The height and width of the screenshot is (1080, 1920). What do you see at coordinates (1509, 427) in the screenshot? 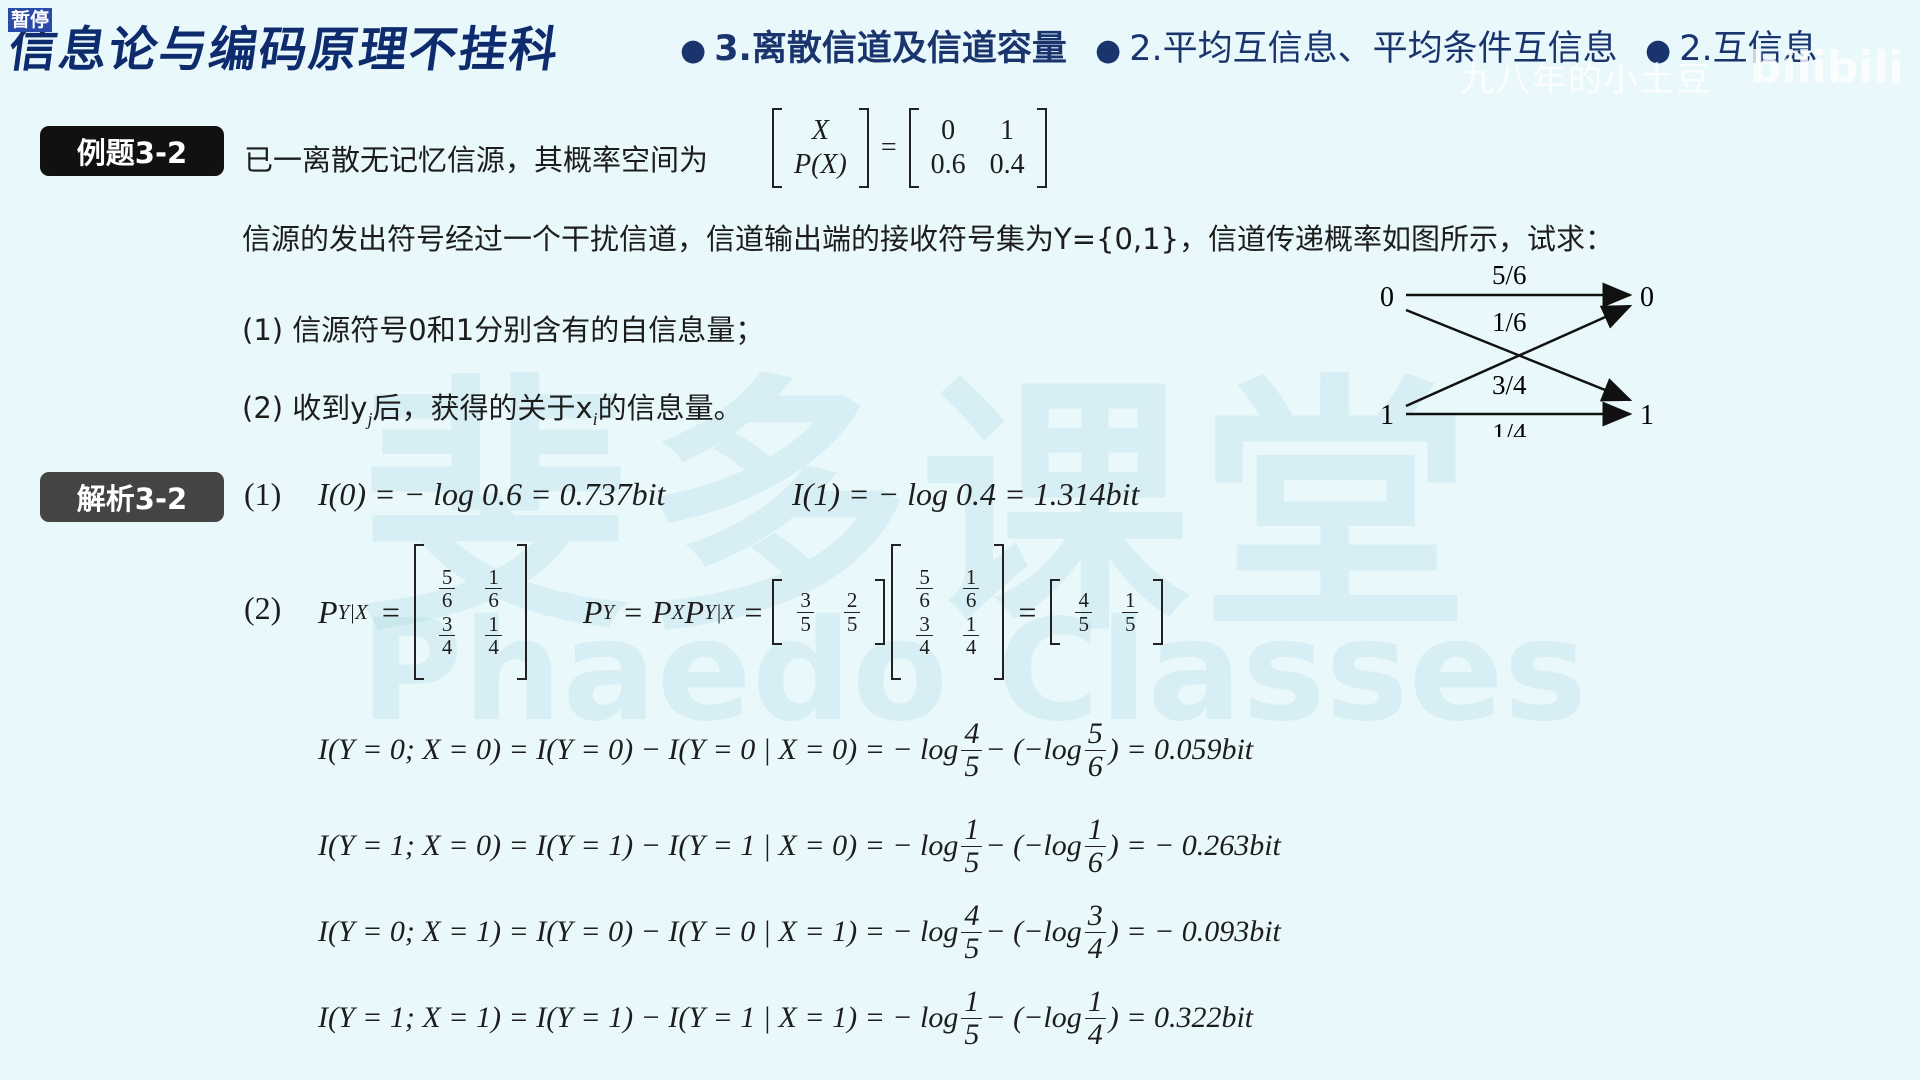
I see `prob-label-1-4: 1/4` at bounding box center [1509, 427].